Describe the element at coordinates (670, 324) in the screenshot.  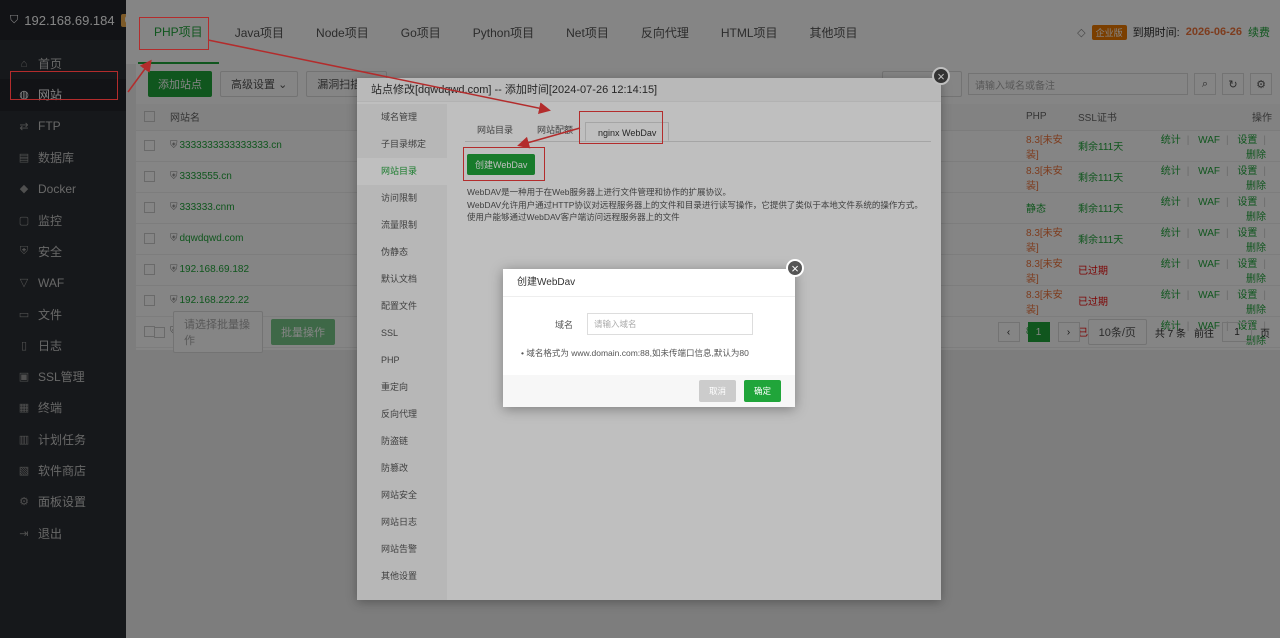
I see `domain-input: 请输入域名` at that location.